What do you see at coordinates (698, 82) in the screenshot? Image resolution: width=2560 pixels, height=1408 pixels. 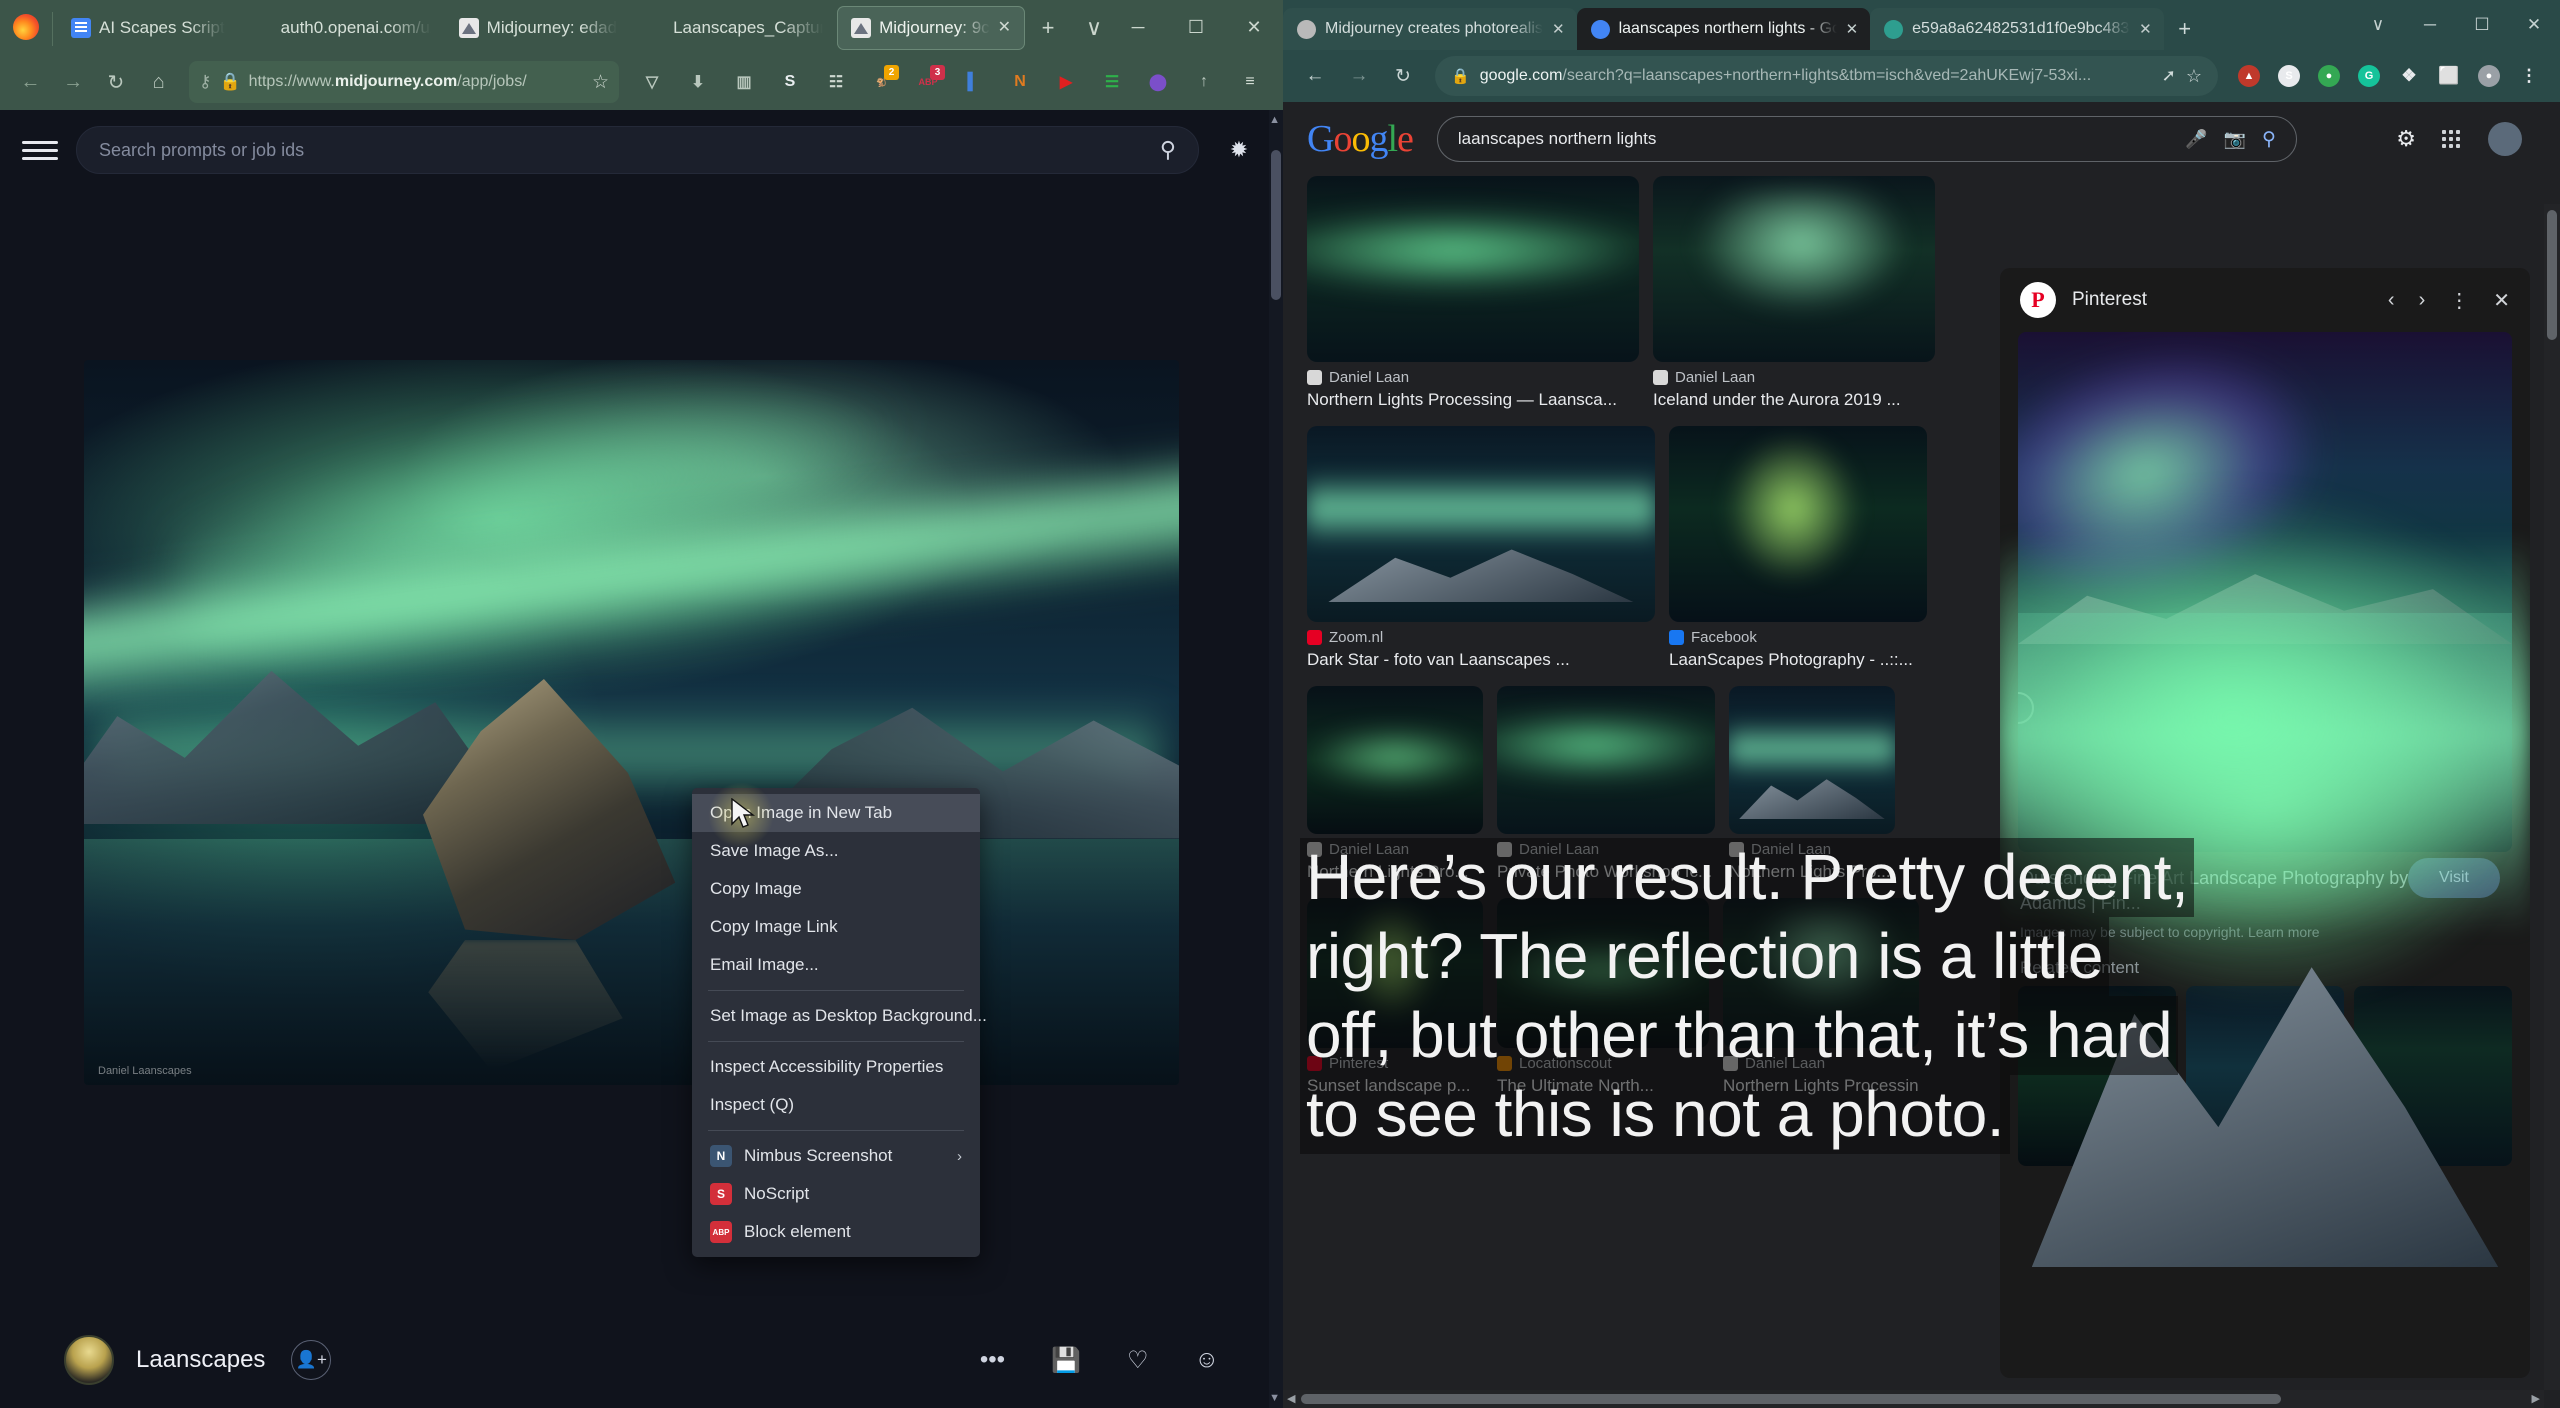 I see `downloads-icon: ⬇` at bounding box center [698, 82].